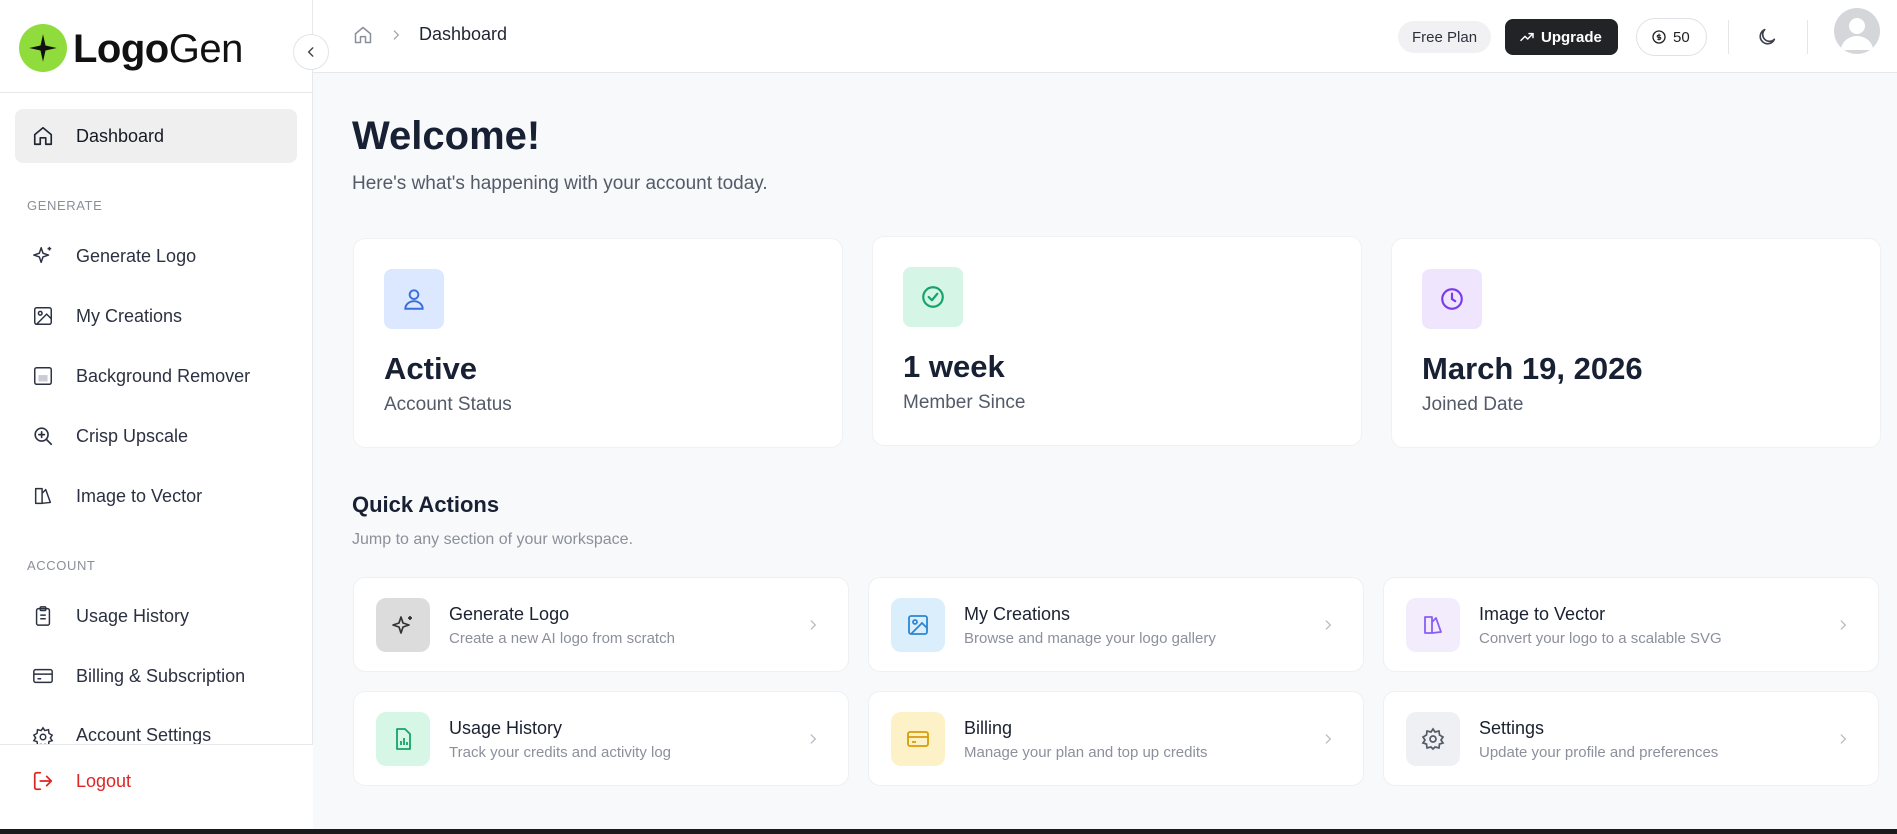  I want to click on avatar, so click(1857, 31).